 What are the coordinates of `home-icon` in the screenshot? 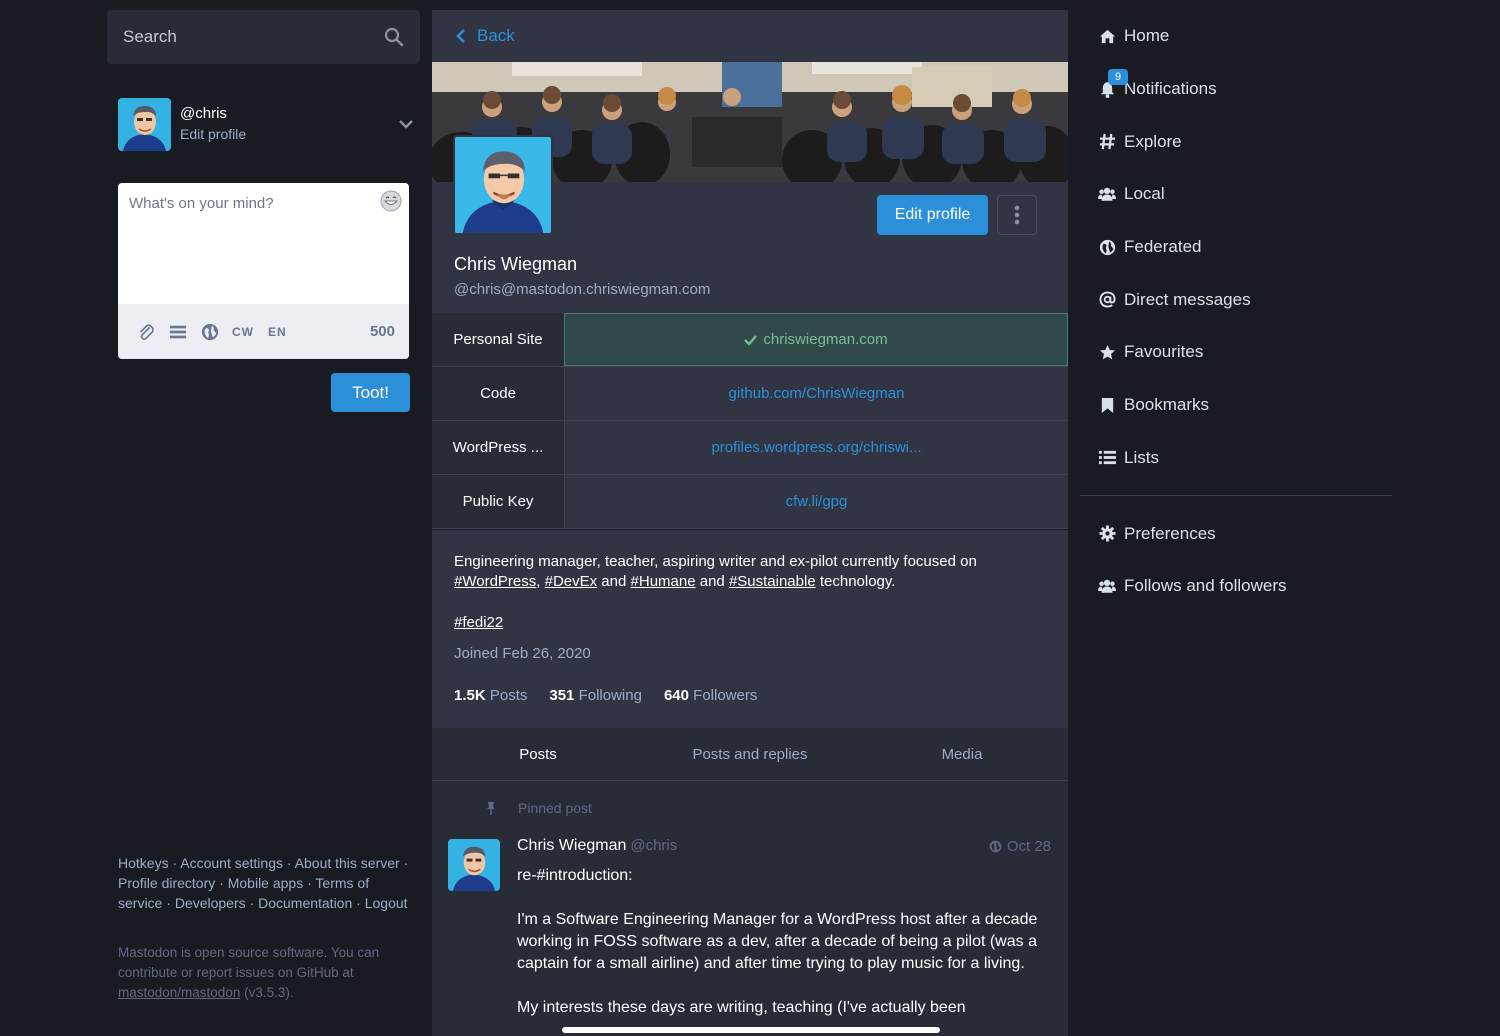 It's located at (1107, 36).